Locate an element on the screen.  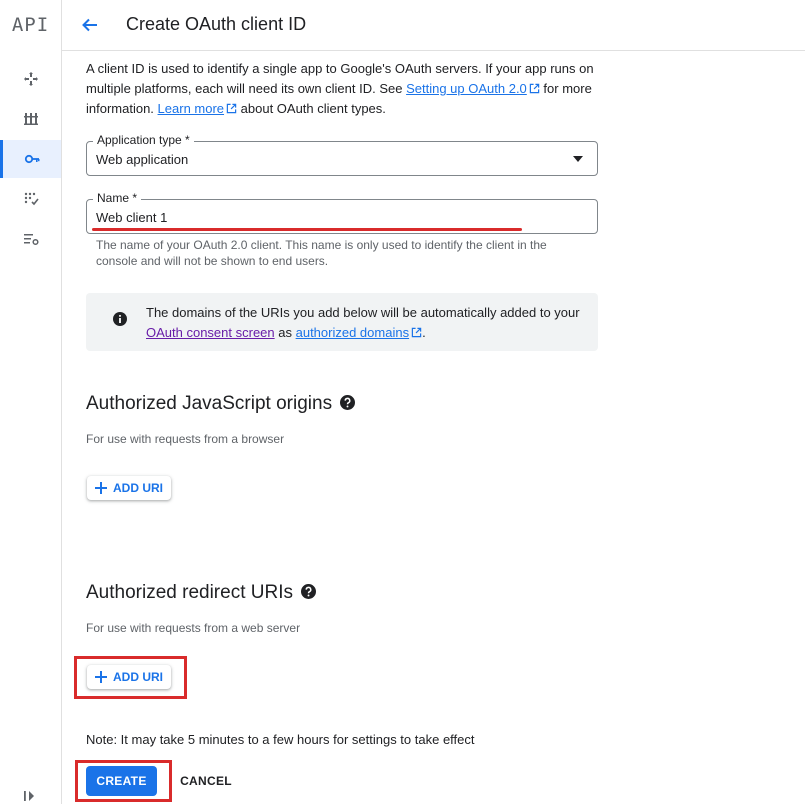
dropdown-caret-icon is located at coordinates (578, 159).